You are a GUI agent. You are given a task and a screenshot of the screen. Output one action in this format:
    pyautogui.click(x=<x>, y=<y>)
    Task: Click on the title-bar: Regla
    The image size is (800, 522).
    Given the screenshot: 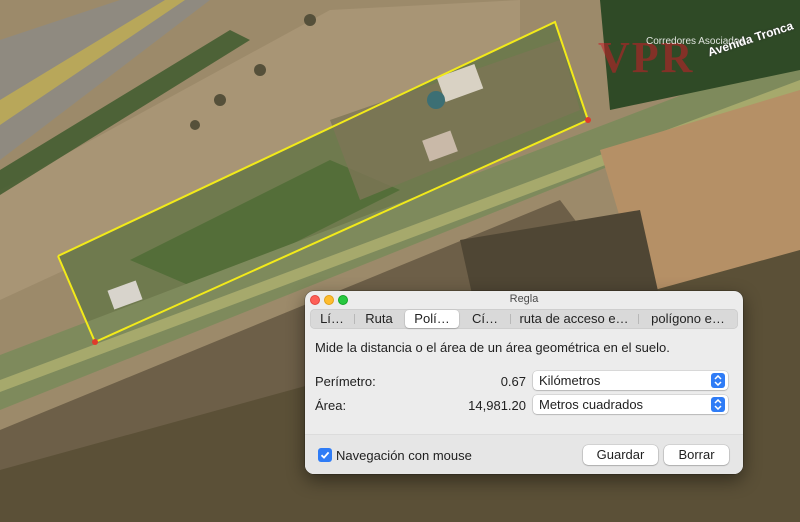 What is the action you would take?
    pyautogui.click(x=524, y=300)
    